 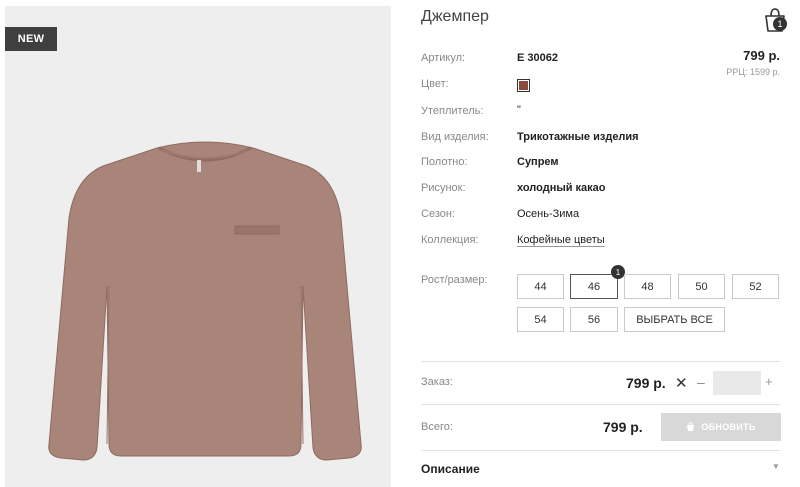 I want to click on order-price: 799 р., so click(x=646, y=383).